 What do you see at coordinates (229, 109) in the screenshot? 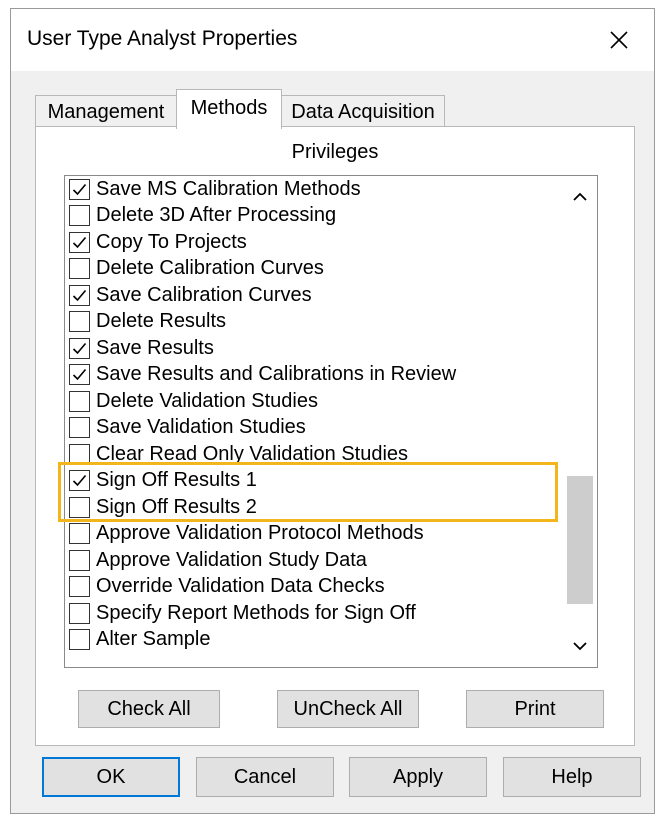
I see `tab-methods: Methods` at bounding box center [229, 109].